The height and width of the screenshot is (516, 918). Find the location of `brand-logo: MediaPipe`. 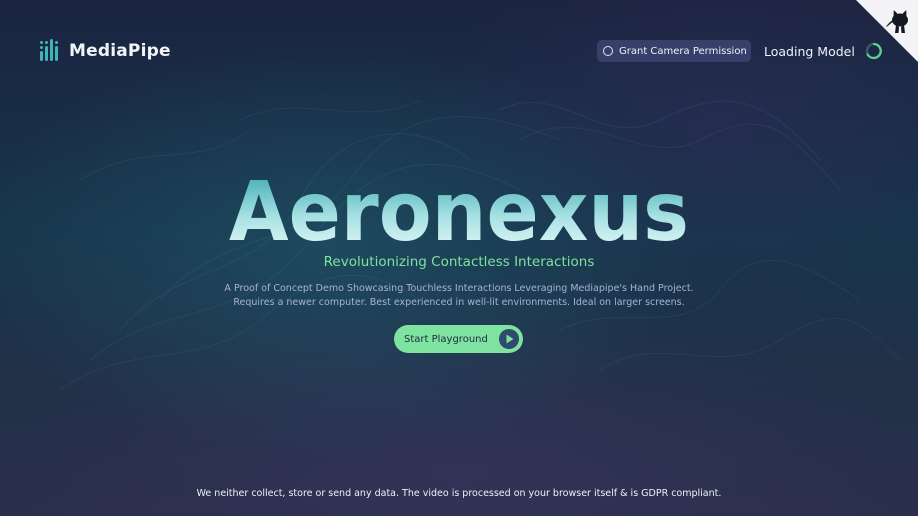

brand-logo: MediaPipe is located at coordinates (105, 51).